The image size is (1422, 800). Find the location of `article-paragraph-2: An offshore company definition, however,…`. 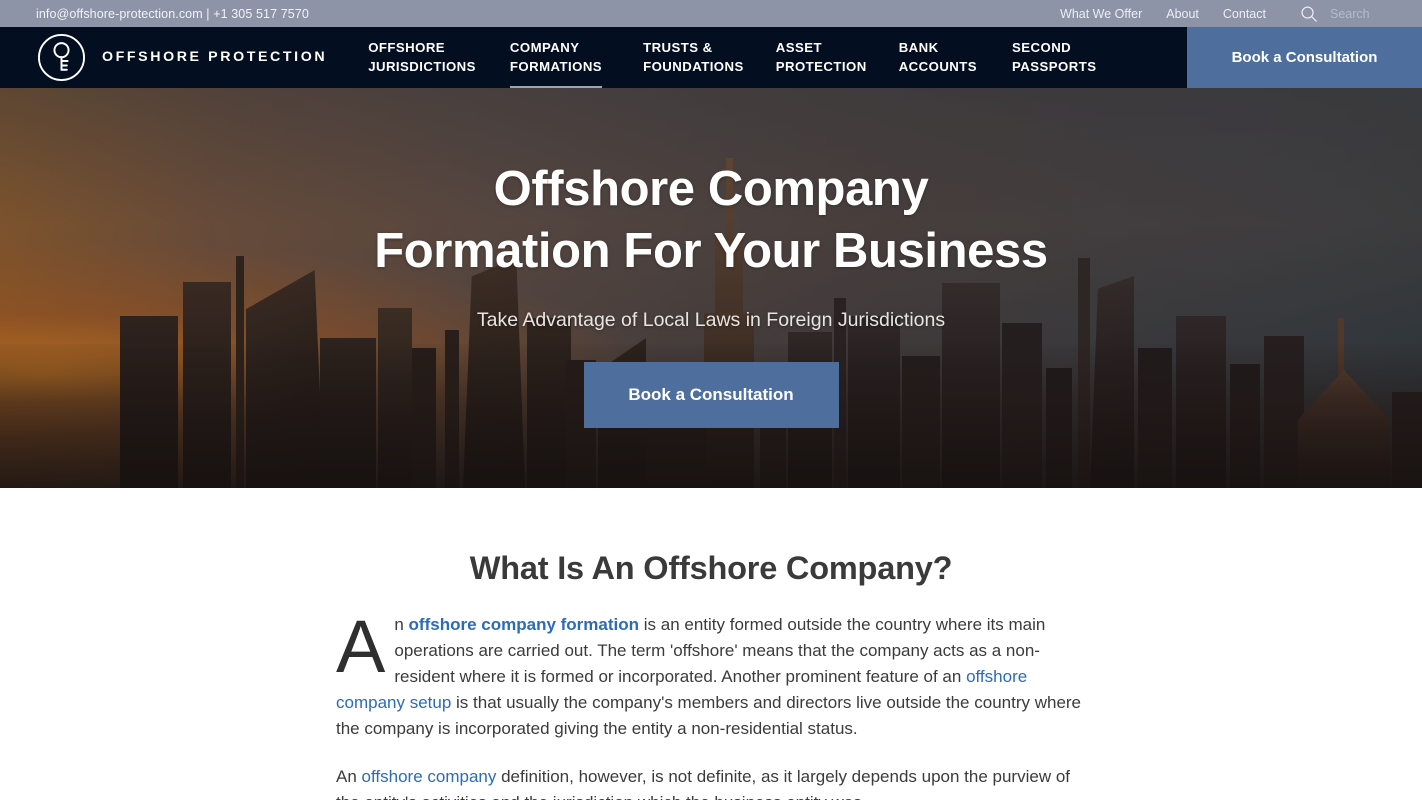

article-paragraph-2: An offshore company definition, however,… is located at coordinates (711, 782).